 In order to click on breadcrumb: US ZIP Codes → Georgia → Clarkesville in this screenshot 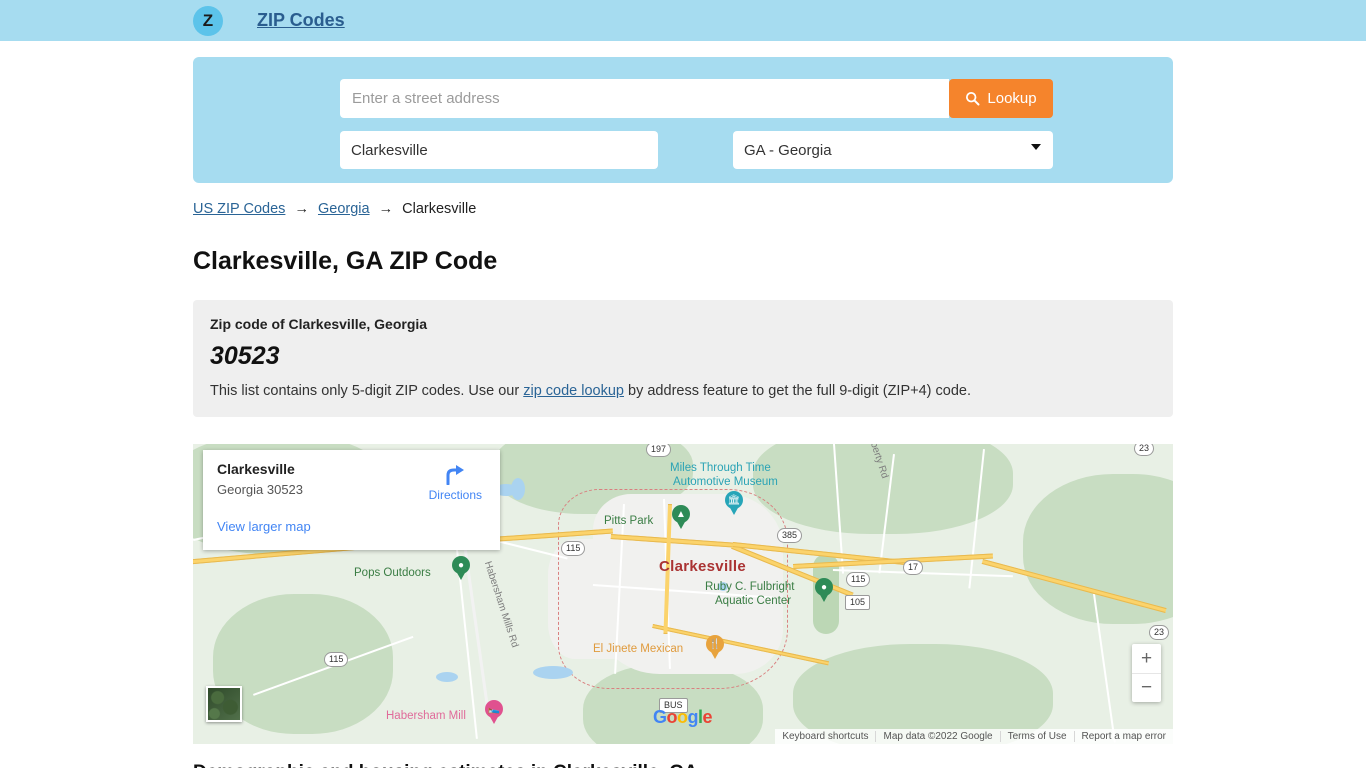, I will do `click(683, 209)`.